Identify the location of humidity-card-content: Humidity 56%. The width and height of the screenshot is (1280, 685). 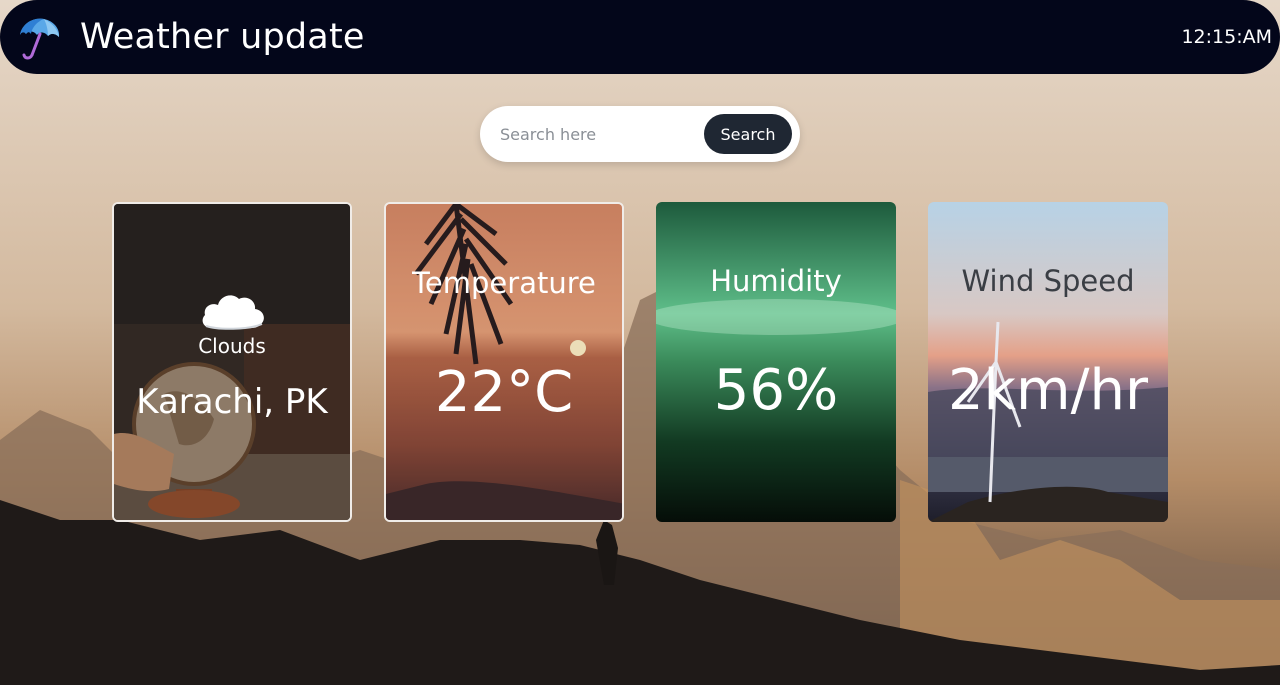
(776, 362).